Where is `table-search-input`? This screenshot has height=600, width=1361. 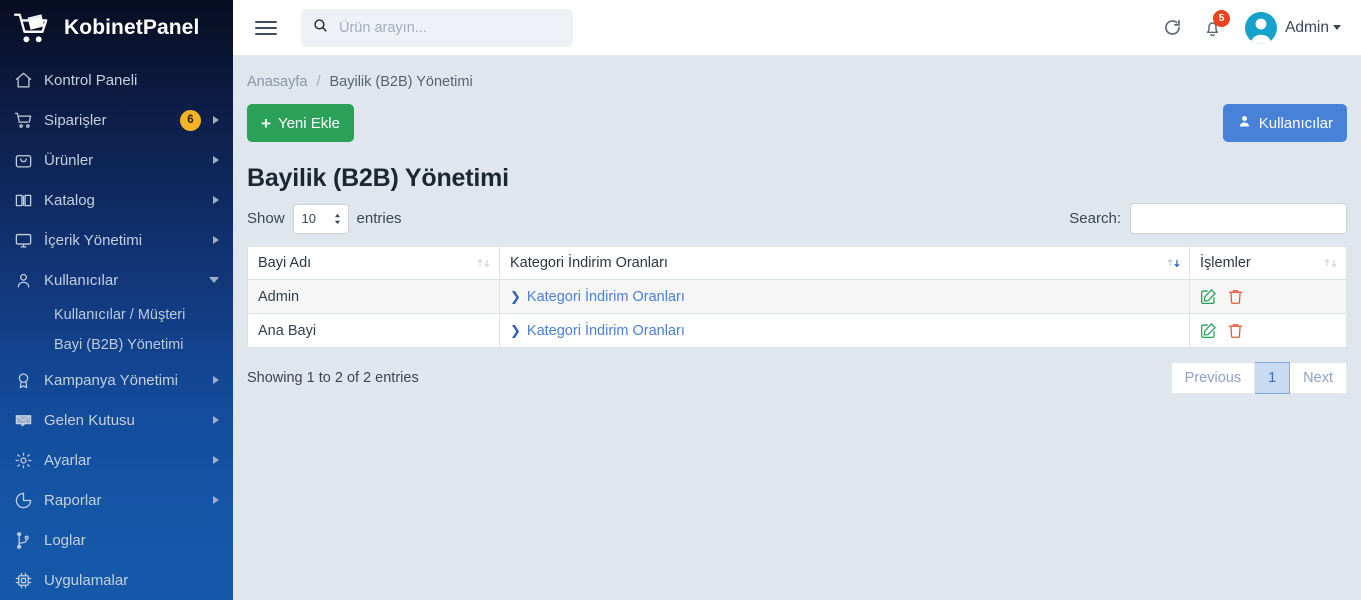
table-search-input is located at coordinates (1238, 218).